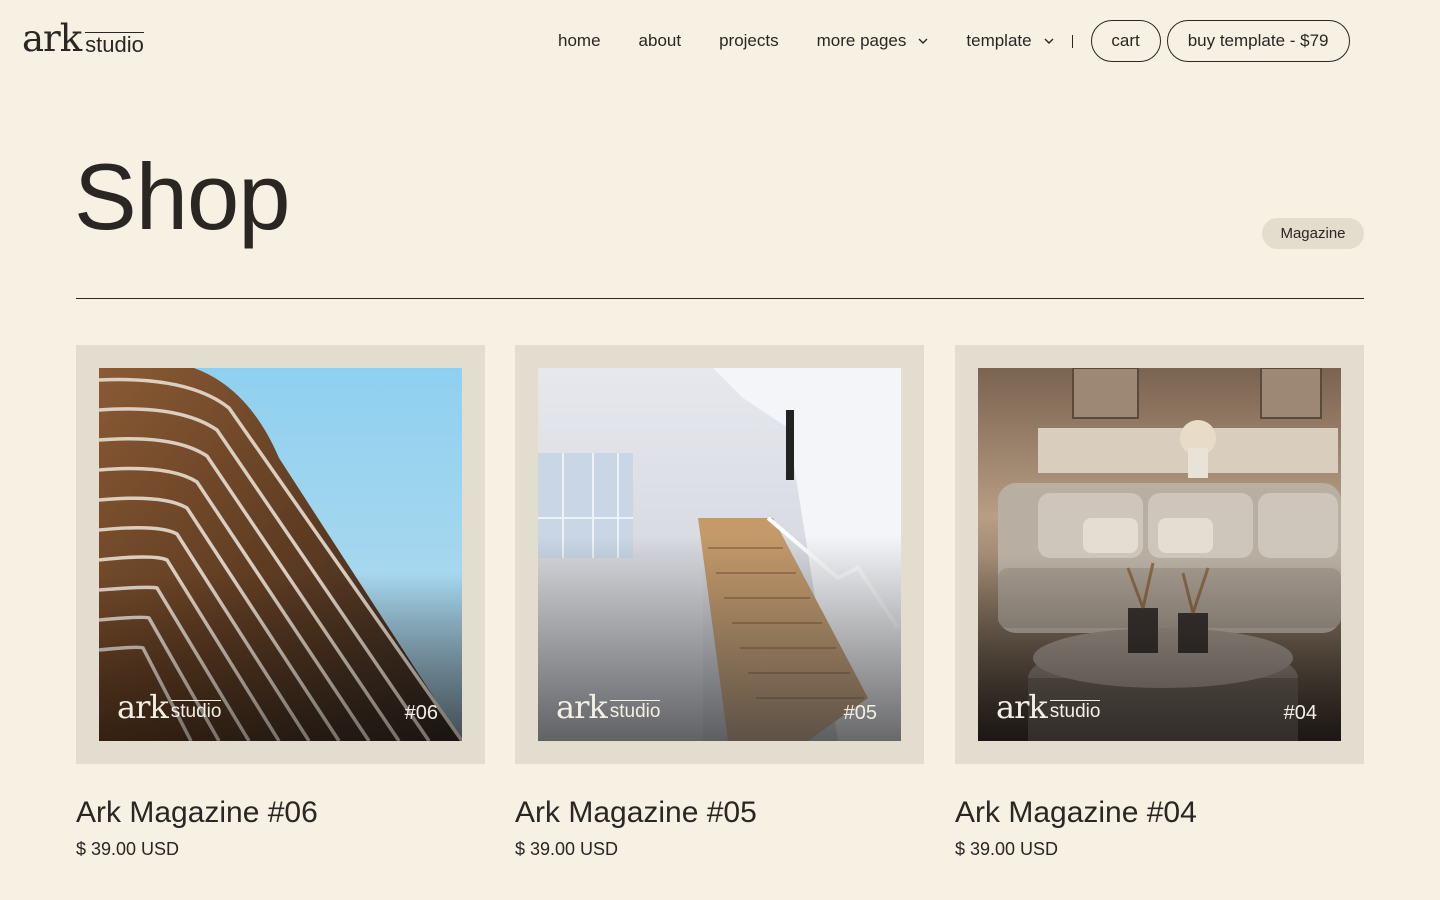  Describe the element at coordinates (1159, 813) in the screenshot. I see `product-title: Ark Magazine #04` at that location.